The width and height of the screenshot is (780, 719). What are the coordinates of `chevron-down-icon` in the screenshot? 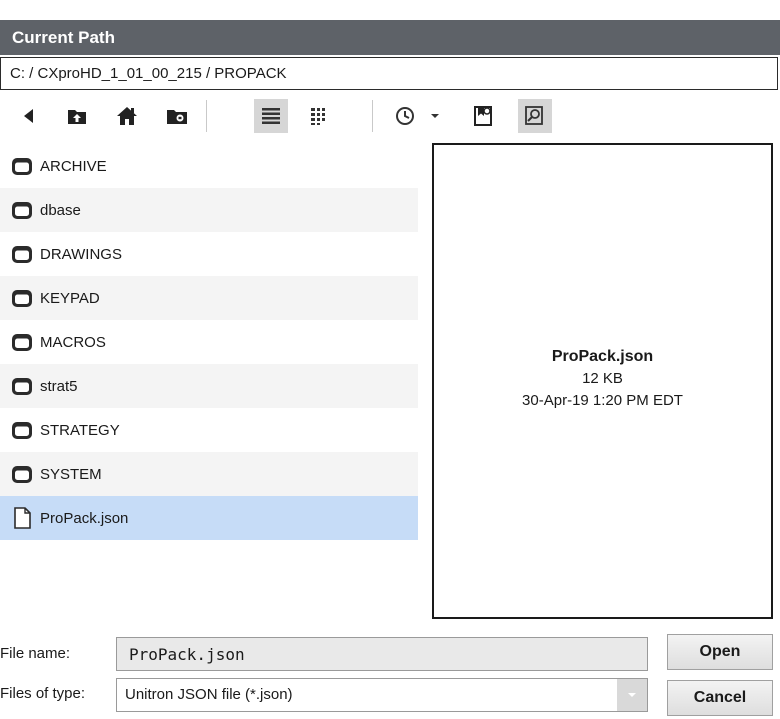 It's located at (632, 695).